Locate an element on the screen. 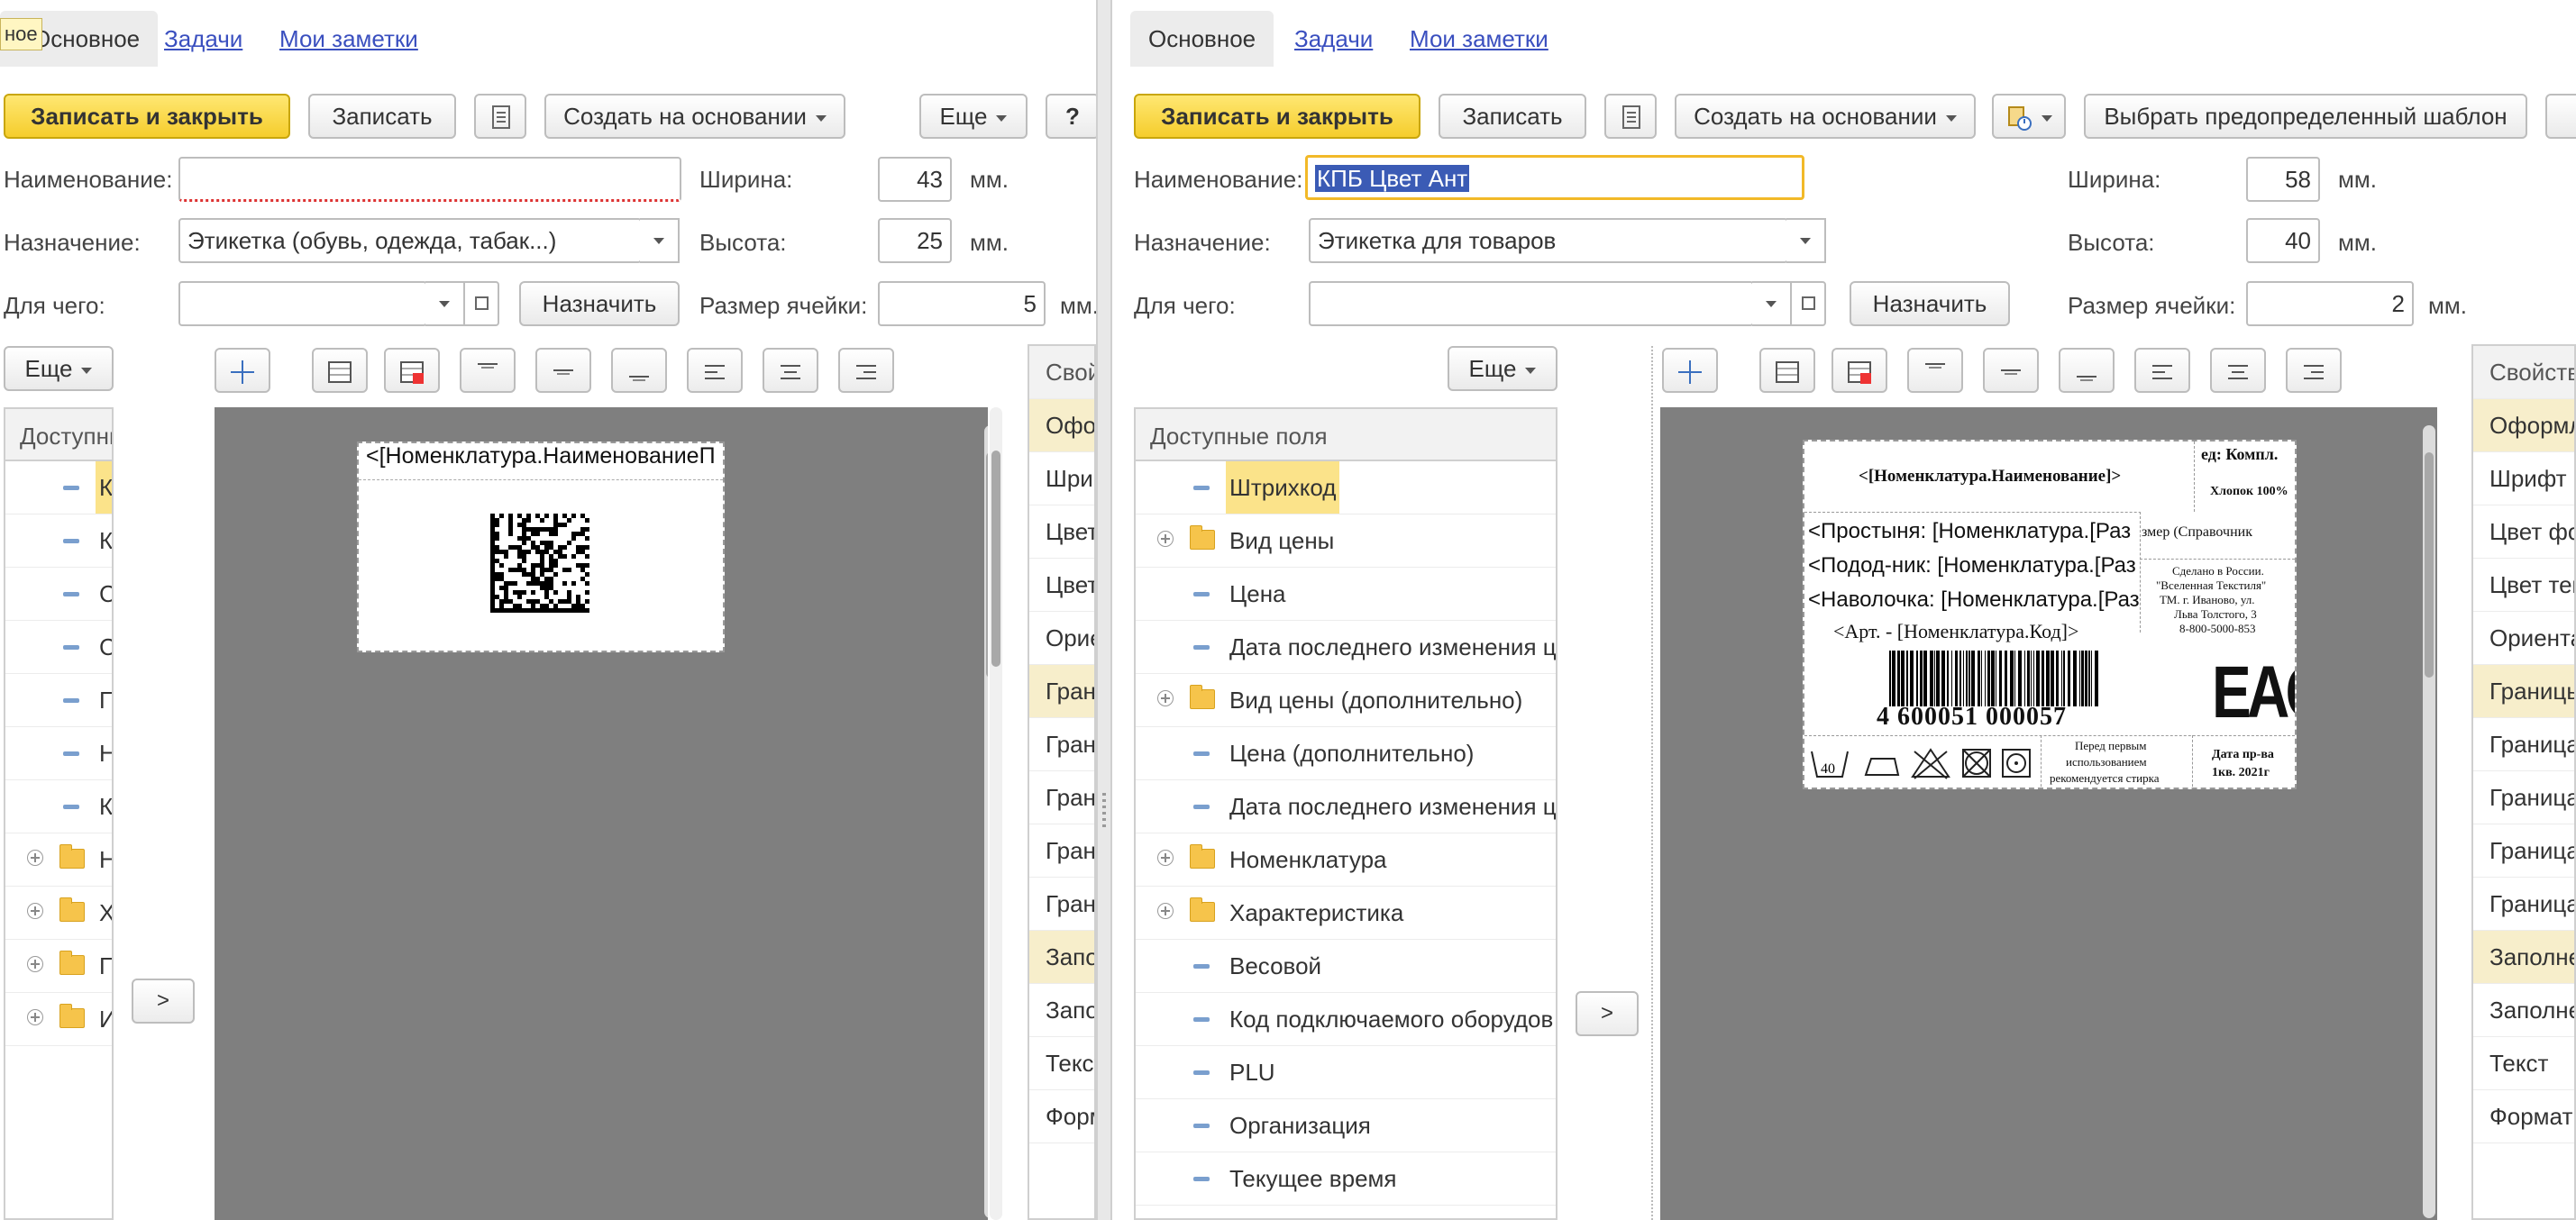 The height and width of the screenshot is (1220, 2576). width-field: 58 is located at coordinates (2283, 179).